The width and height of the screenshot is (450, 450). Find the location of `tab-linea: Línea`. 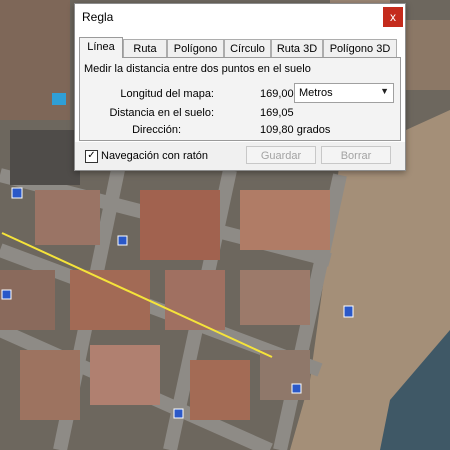

tab-linea: Línea is located at coordinates (101, 47).